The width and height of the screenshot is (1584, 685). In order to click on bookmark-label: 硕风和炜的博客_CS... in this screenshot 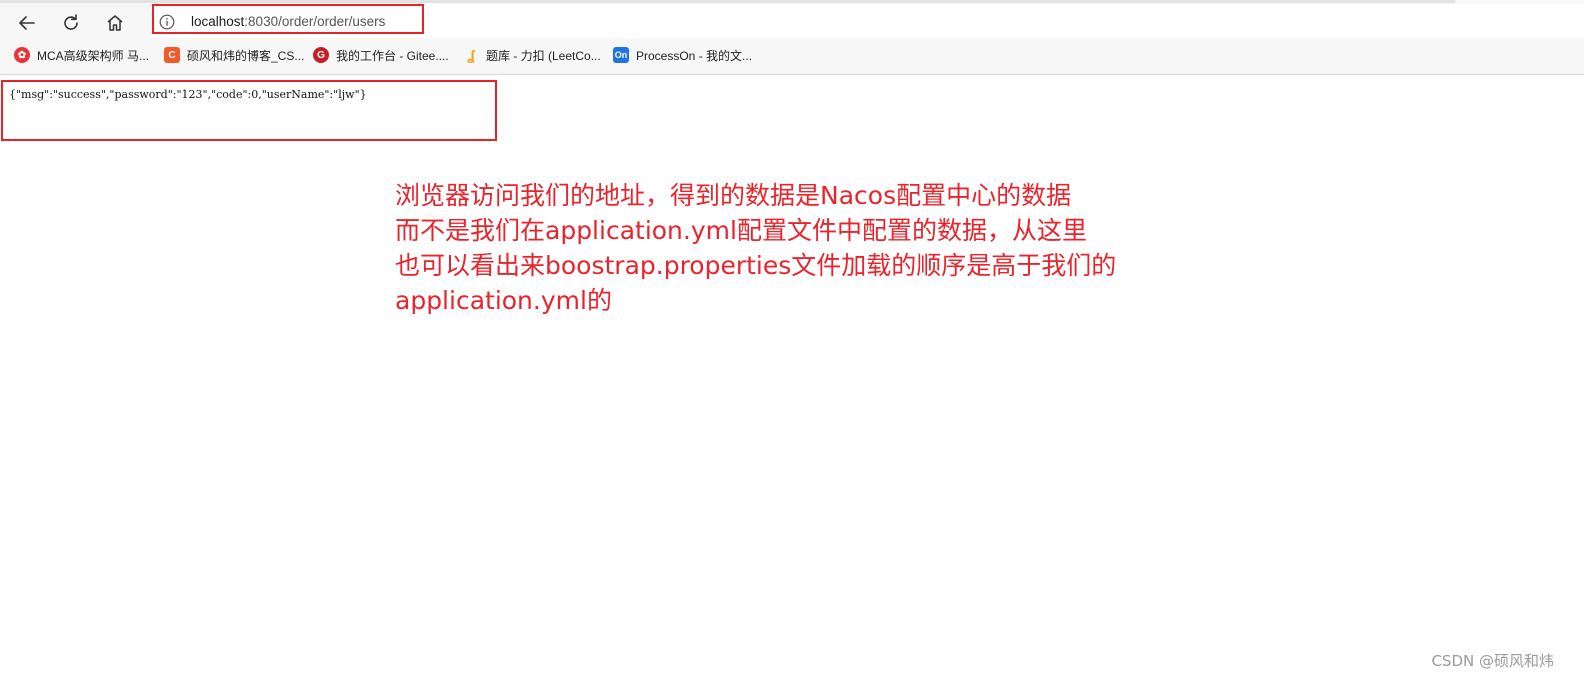, I will do `click(246, 55)`.